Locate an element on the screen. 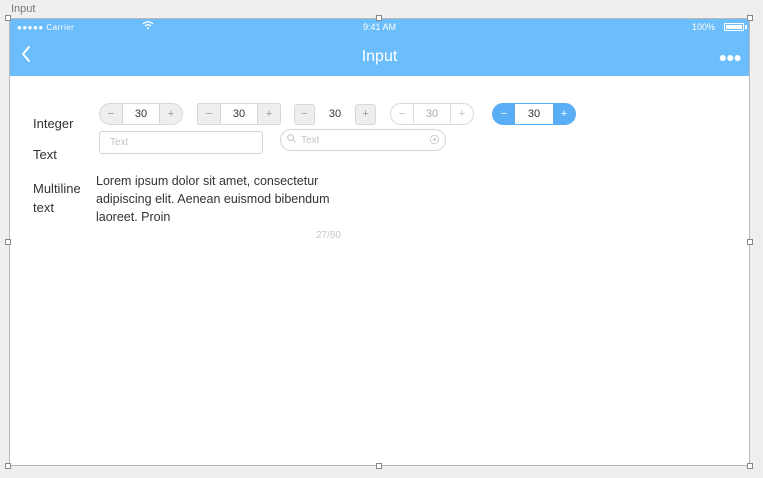 The width and height of the screenshot is (763, 478). status-bar: ●●●●● Carrier 9:41 AM 100% is located at coordinates (379, 28).